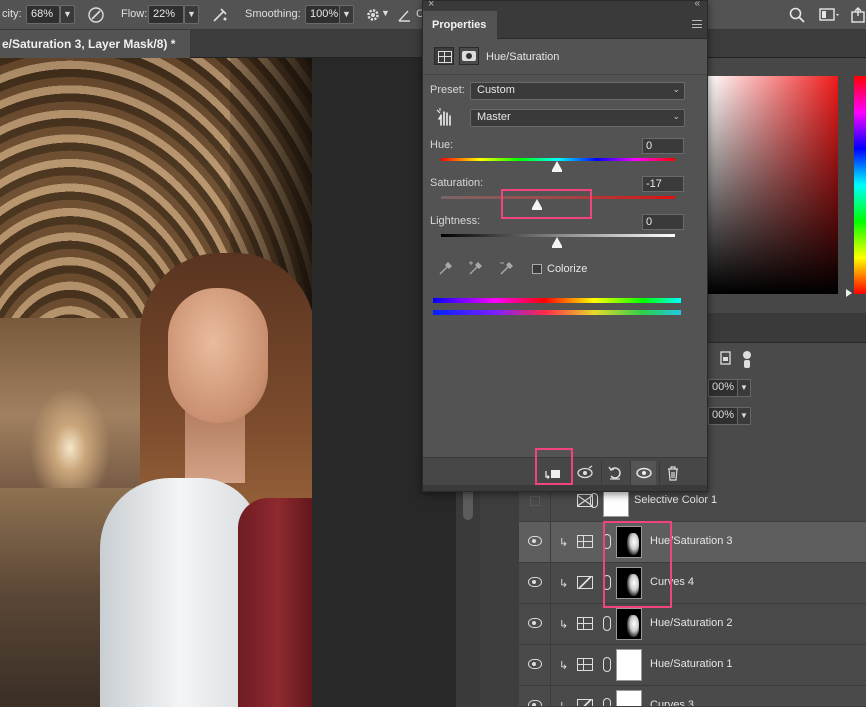 Image resolution: width=866 pixels, height=707 pixels. Describe the element at coordinates (663, 184) in the screenshot. I see `saturation-input: -17` at that location.